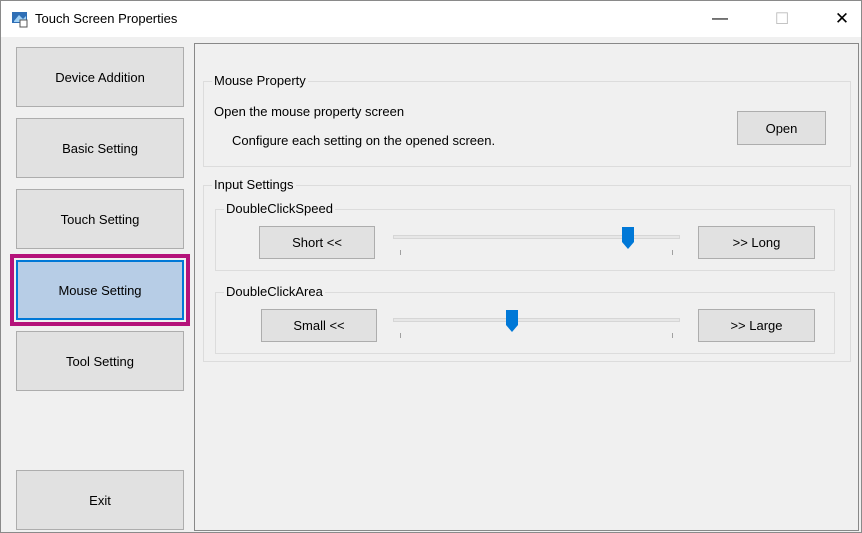 The height and width of the screenshot is (533, 862). I want to click on maximize-icon: ☐, so click(782, 19).